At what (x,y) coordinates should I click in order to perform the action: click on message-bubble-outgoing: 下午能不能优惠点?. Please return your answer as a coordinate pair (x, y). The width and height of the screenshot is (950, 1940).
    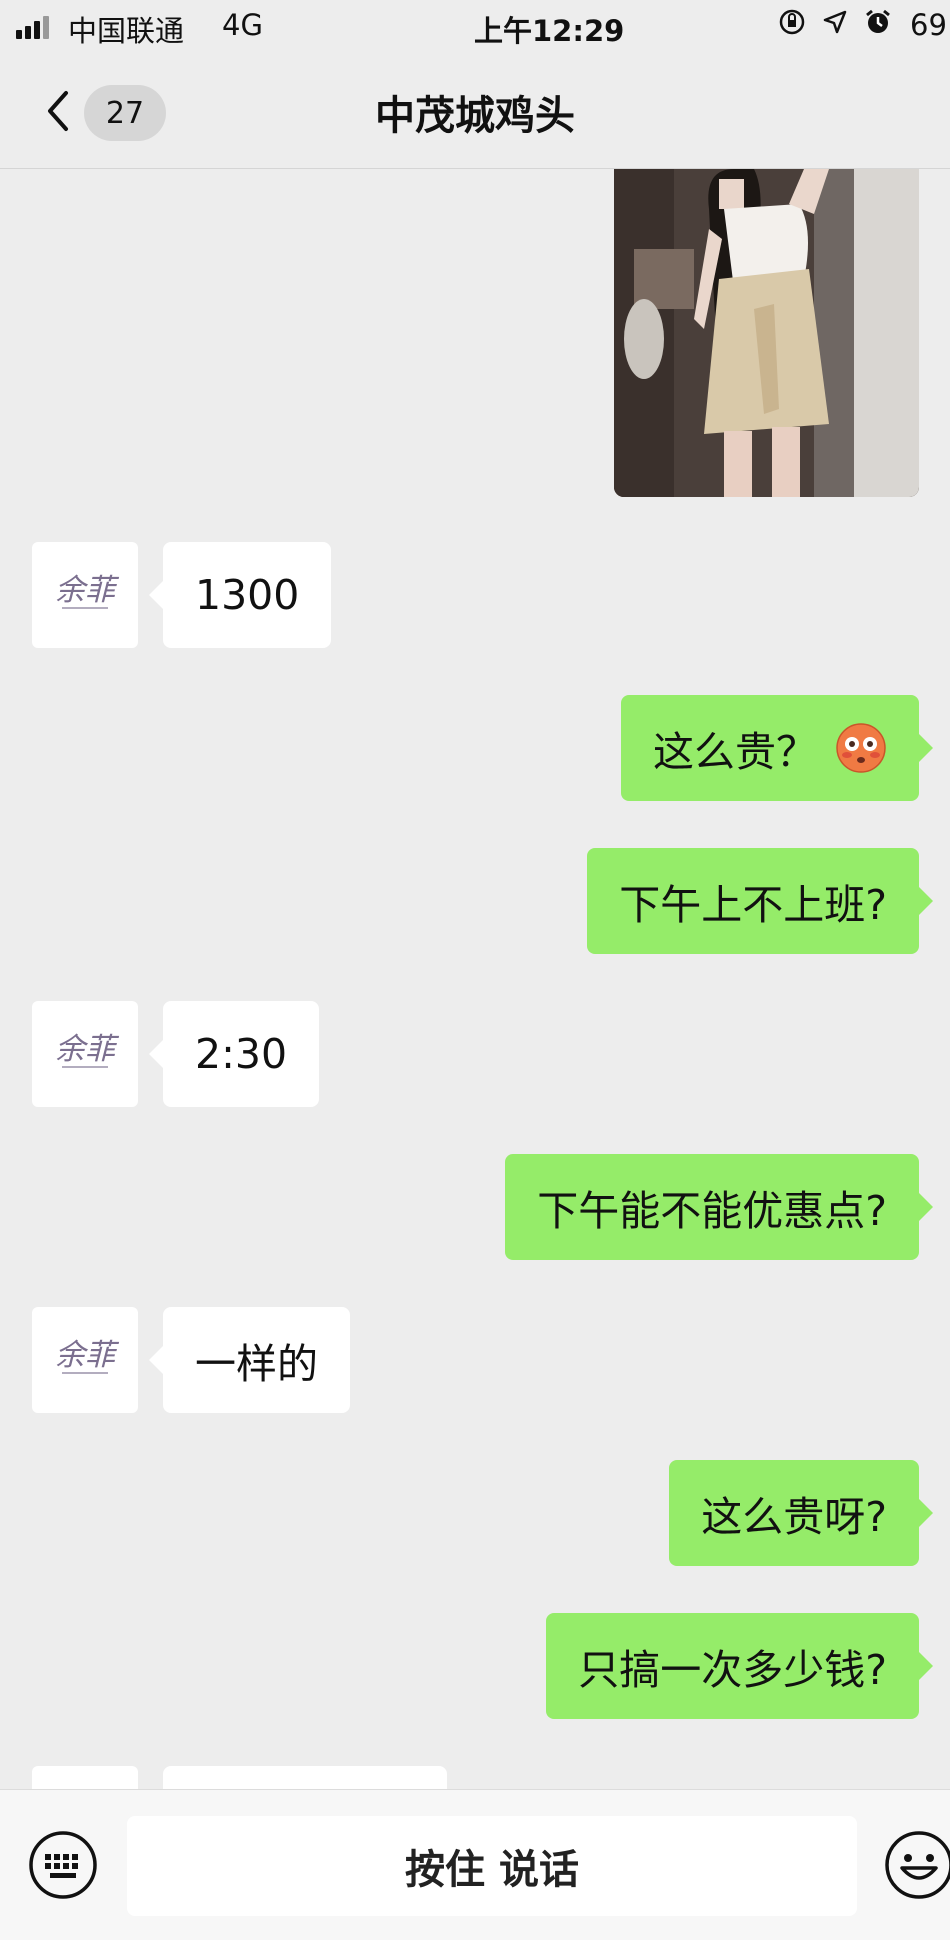
    Looking at the image, I should click on (719, 1207).